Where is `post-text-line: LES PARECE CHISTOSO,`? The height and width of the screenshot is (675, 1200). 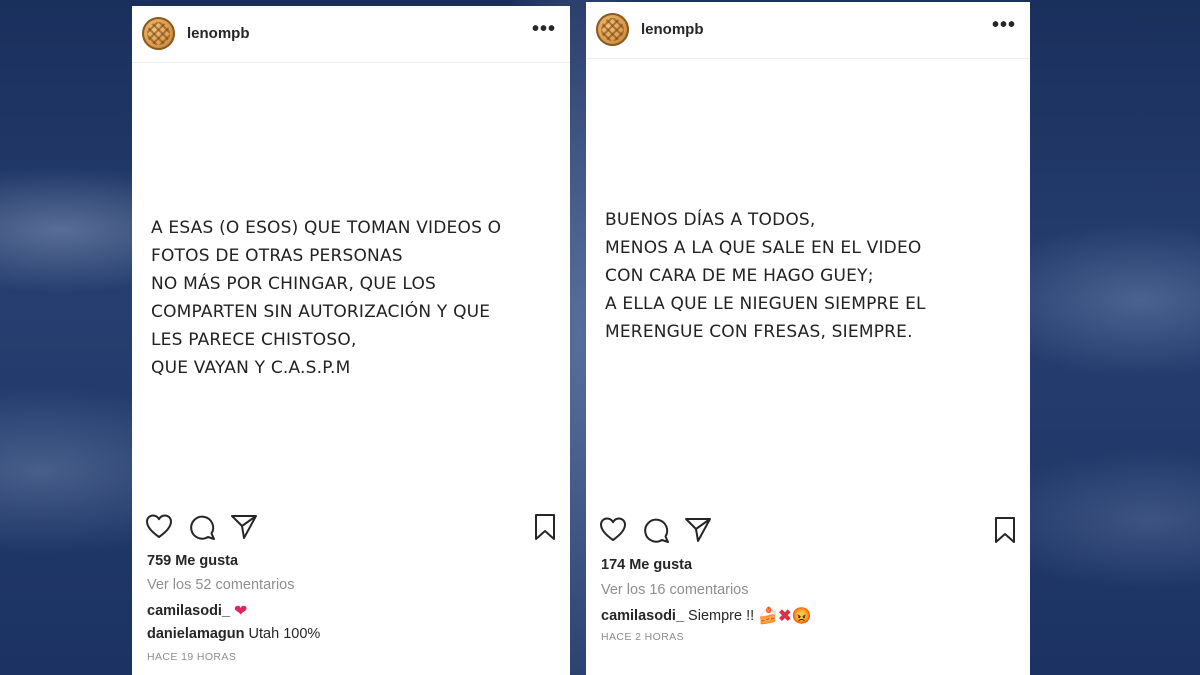 post-text-line: LES PARECE CHISTOSO, is located at coordinates (254, 340).